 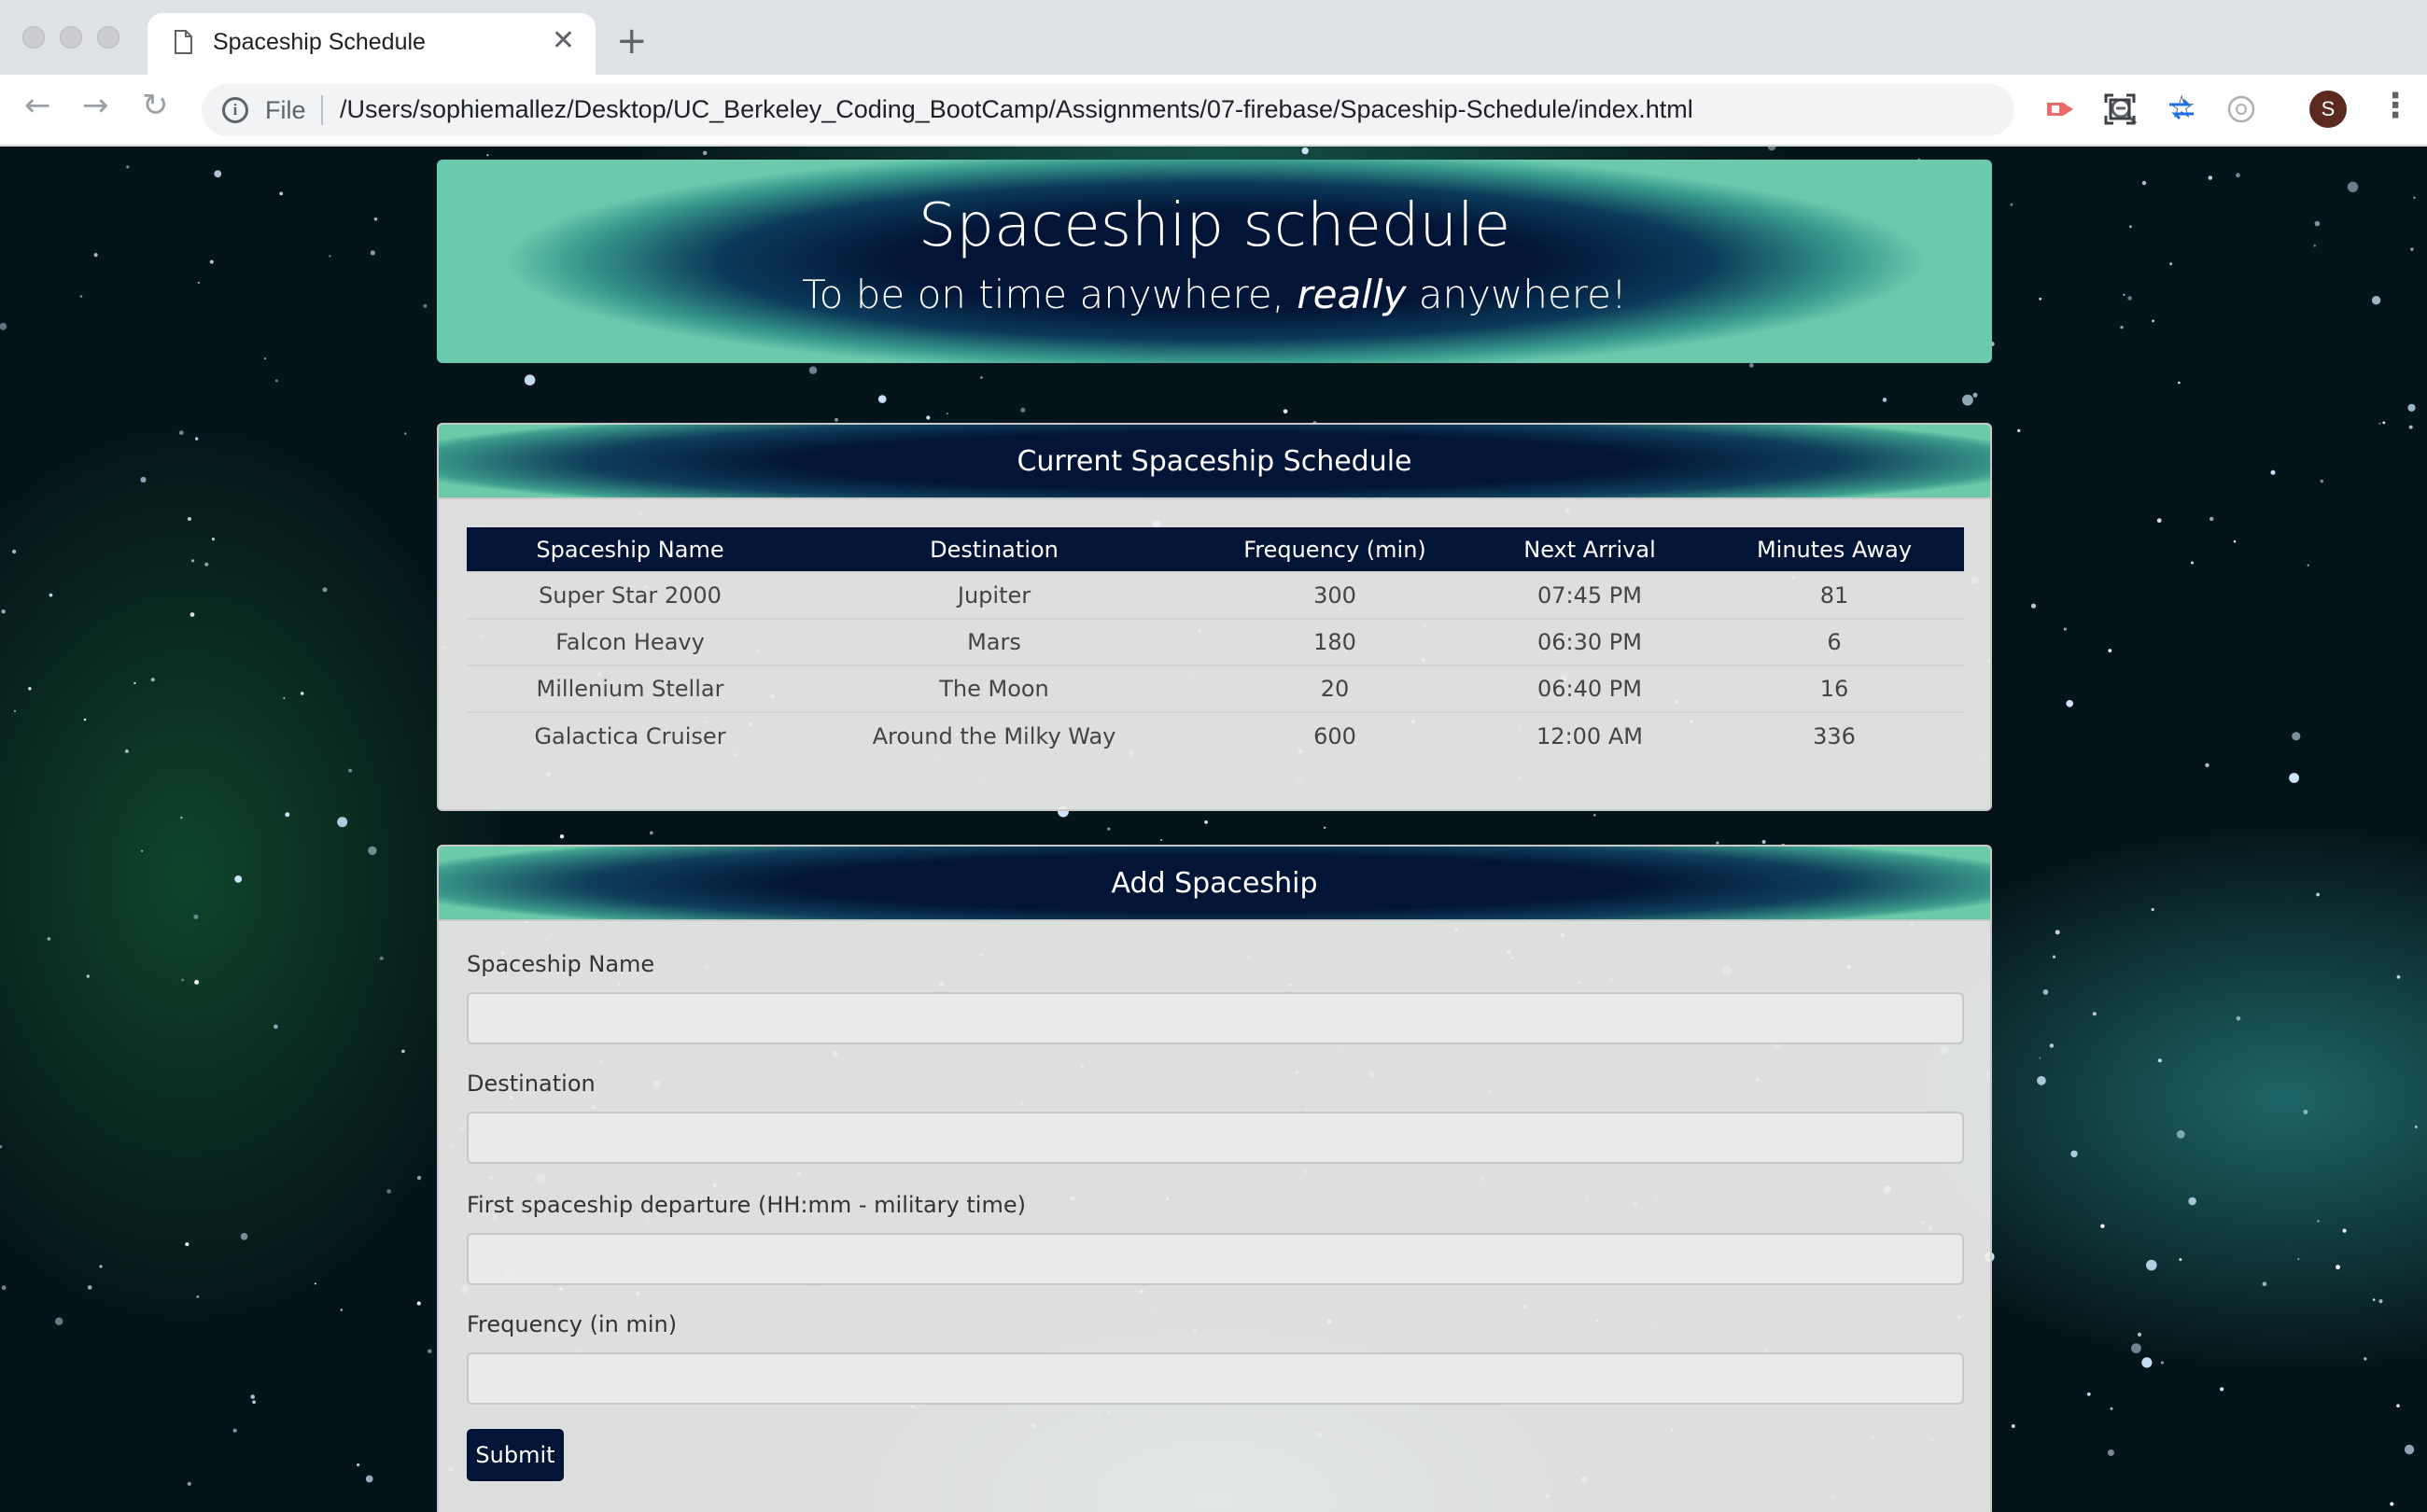 I want to click on table-row: Super Star 2000 Jupiter 300 07:45 PM 81, so click(x=1215, y=595).